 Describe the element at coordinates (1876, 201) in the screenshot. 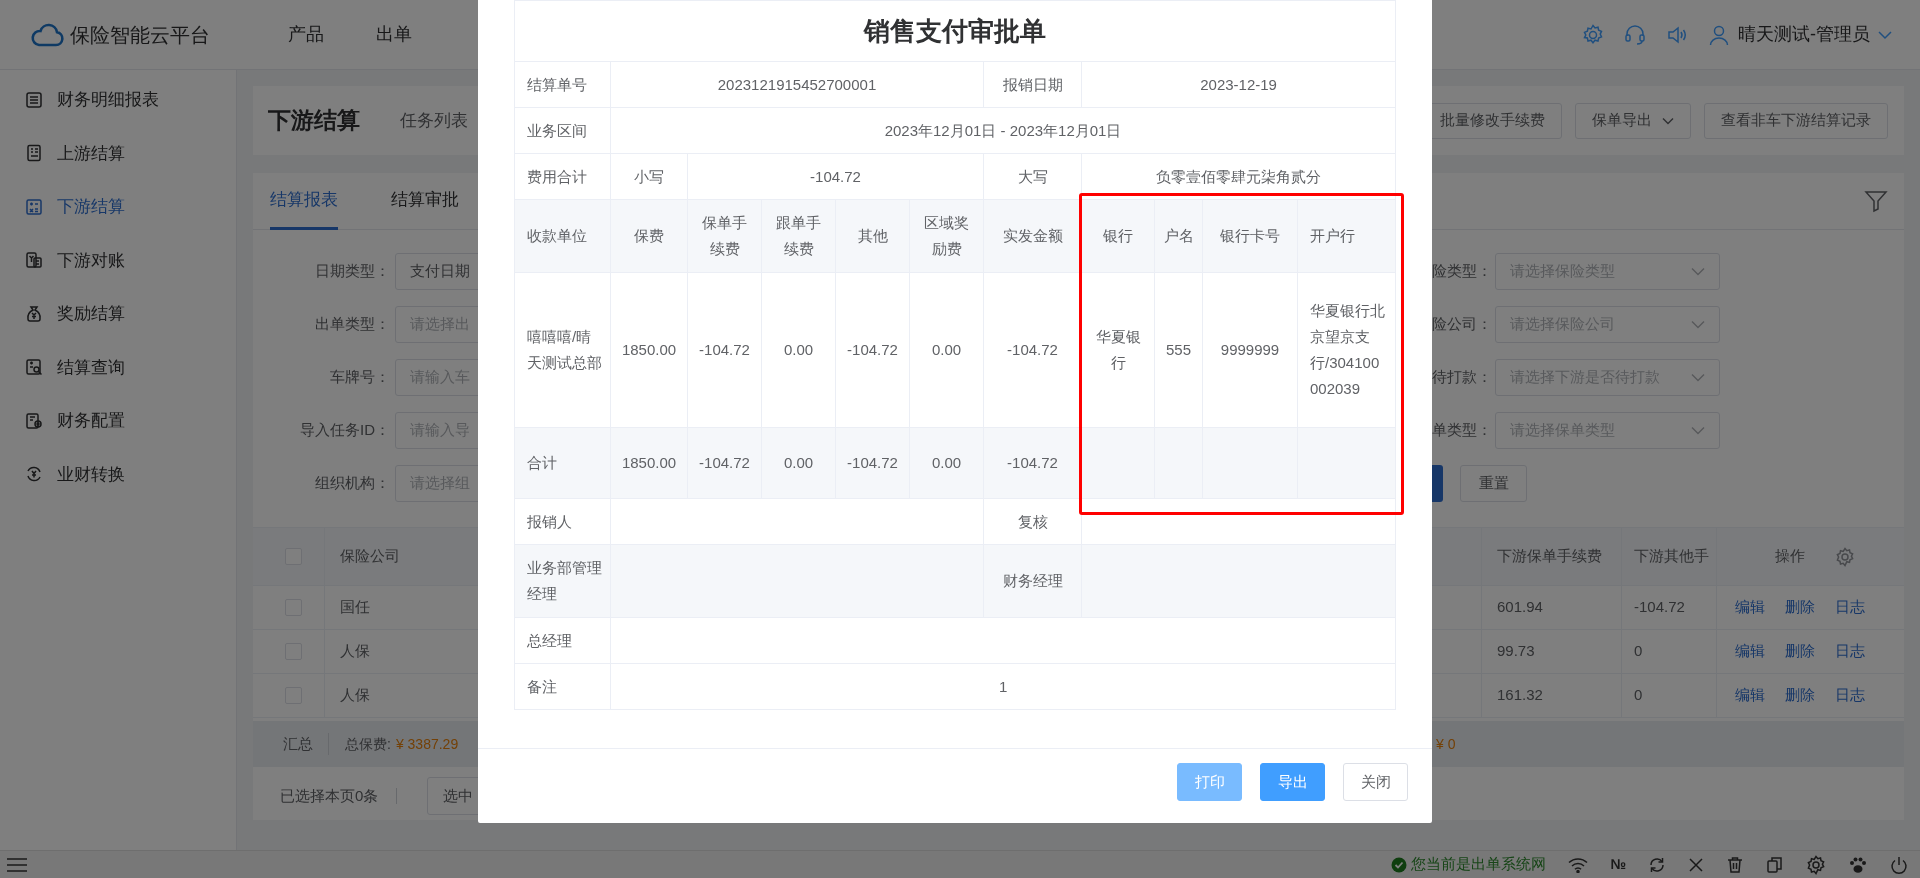

I see `filter-icon` at that location.